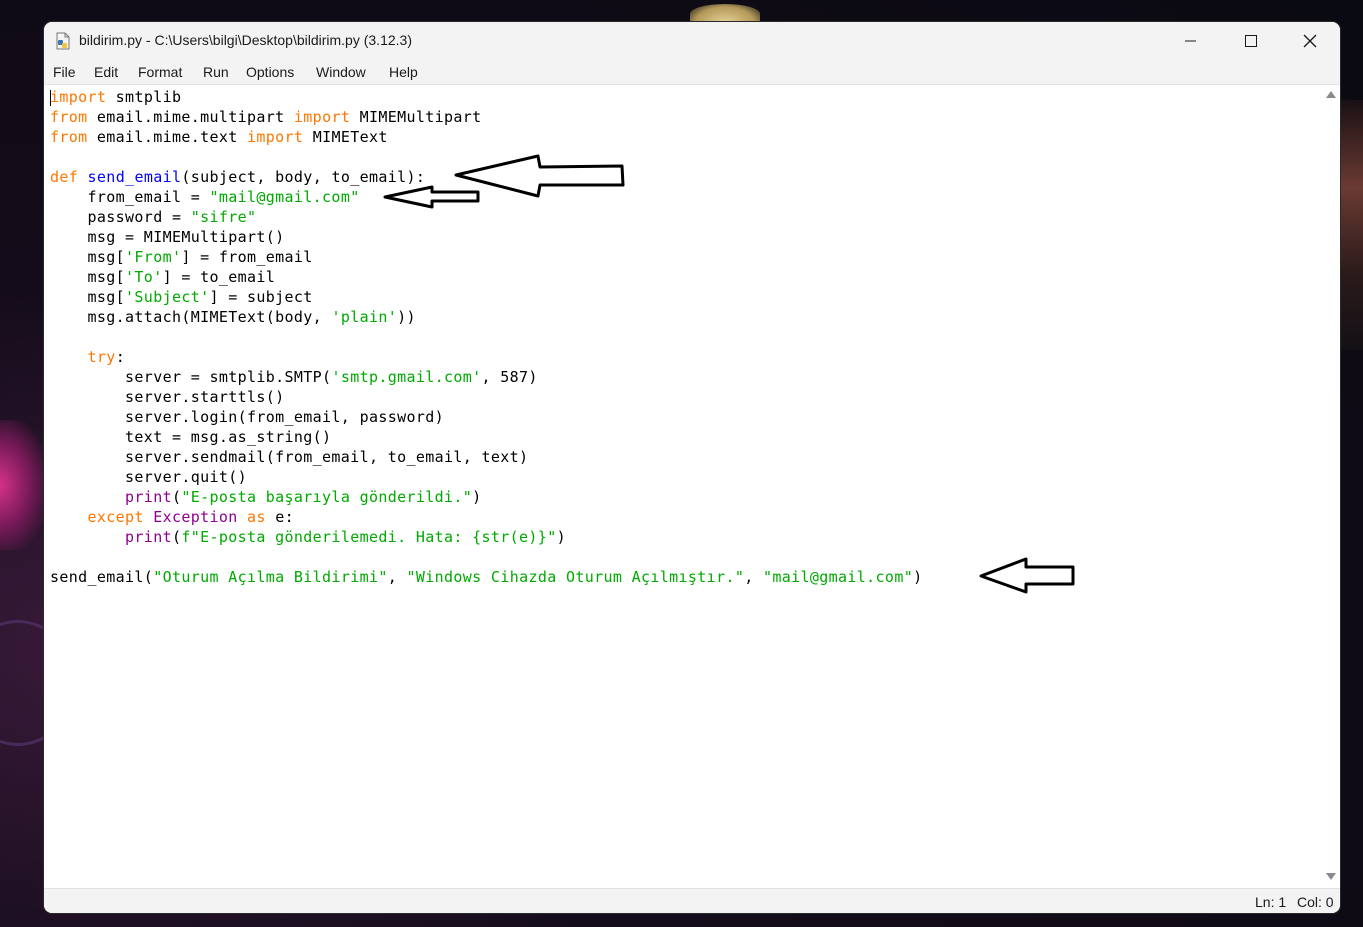 The height and width of the screenshot is (927, 1363). I want to click on close-button, so click(1310, 41).